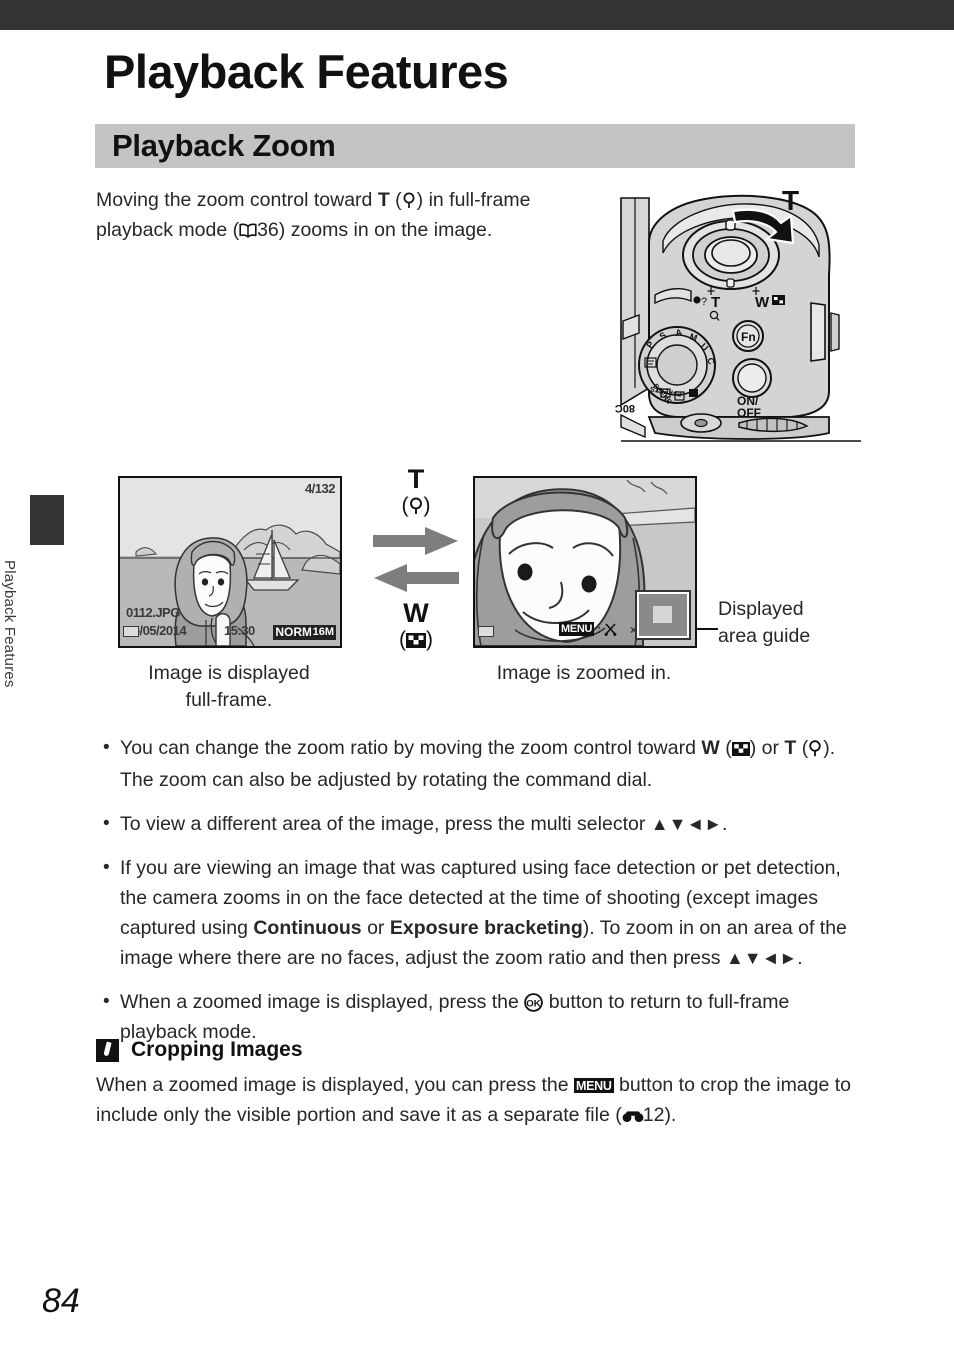  What do you see at coordinates (395, 200) in the screenshot?
I see `intro-text-2: (` at bounding box center [395, 200].